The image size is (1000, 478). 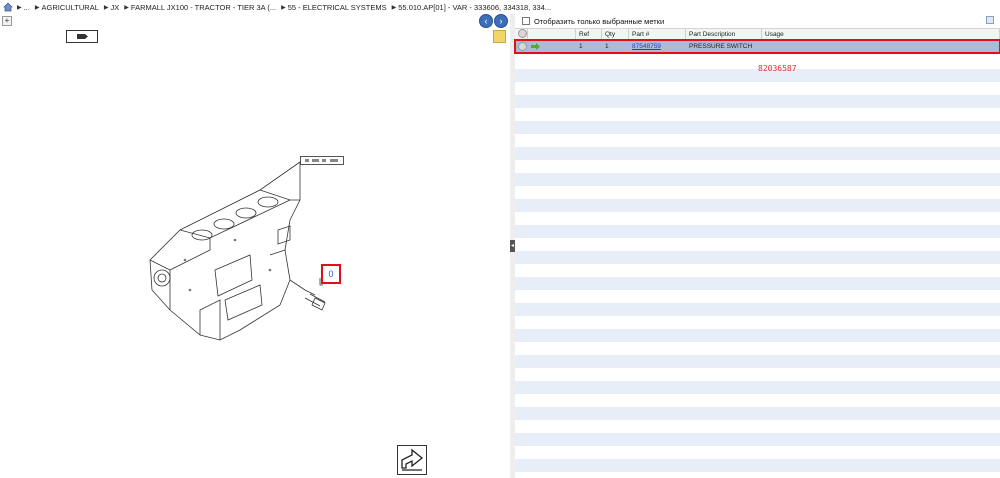 What do you see at coordinates (535, 46) in the screenshot?
I see `green-arrow-icon` at bounding box center [535, 46].